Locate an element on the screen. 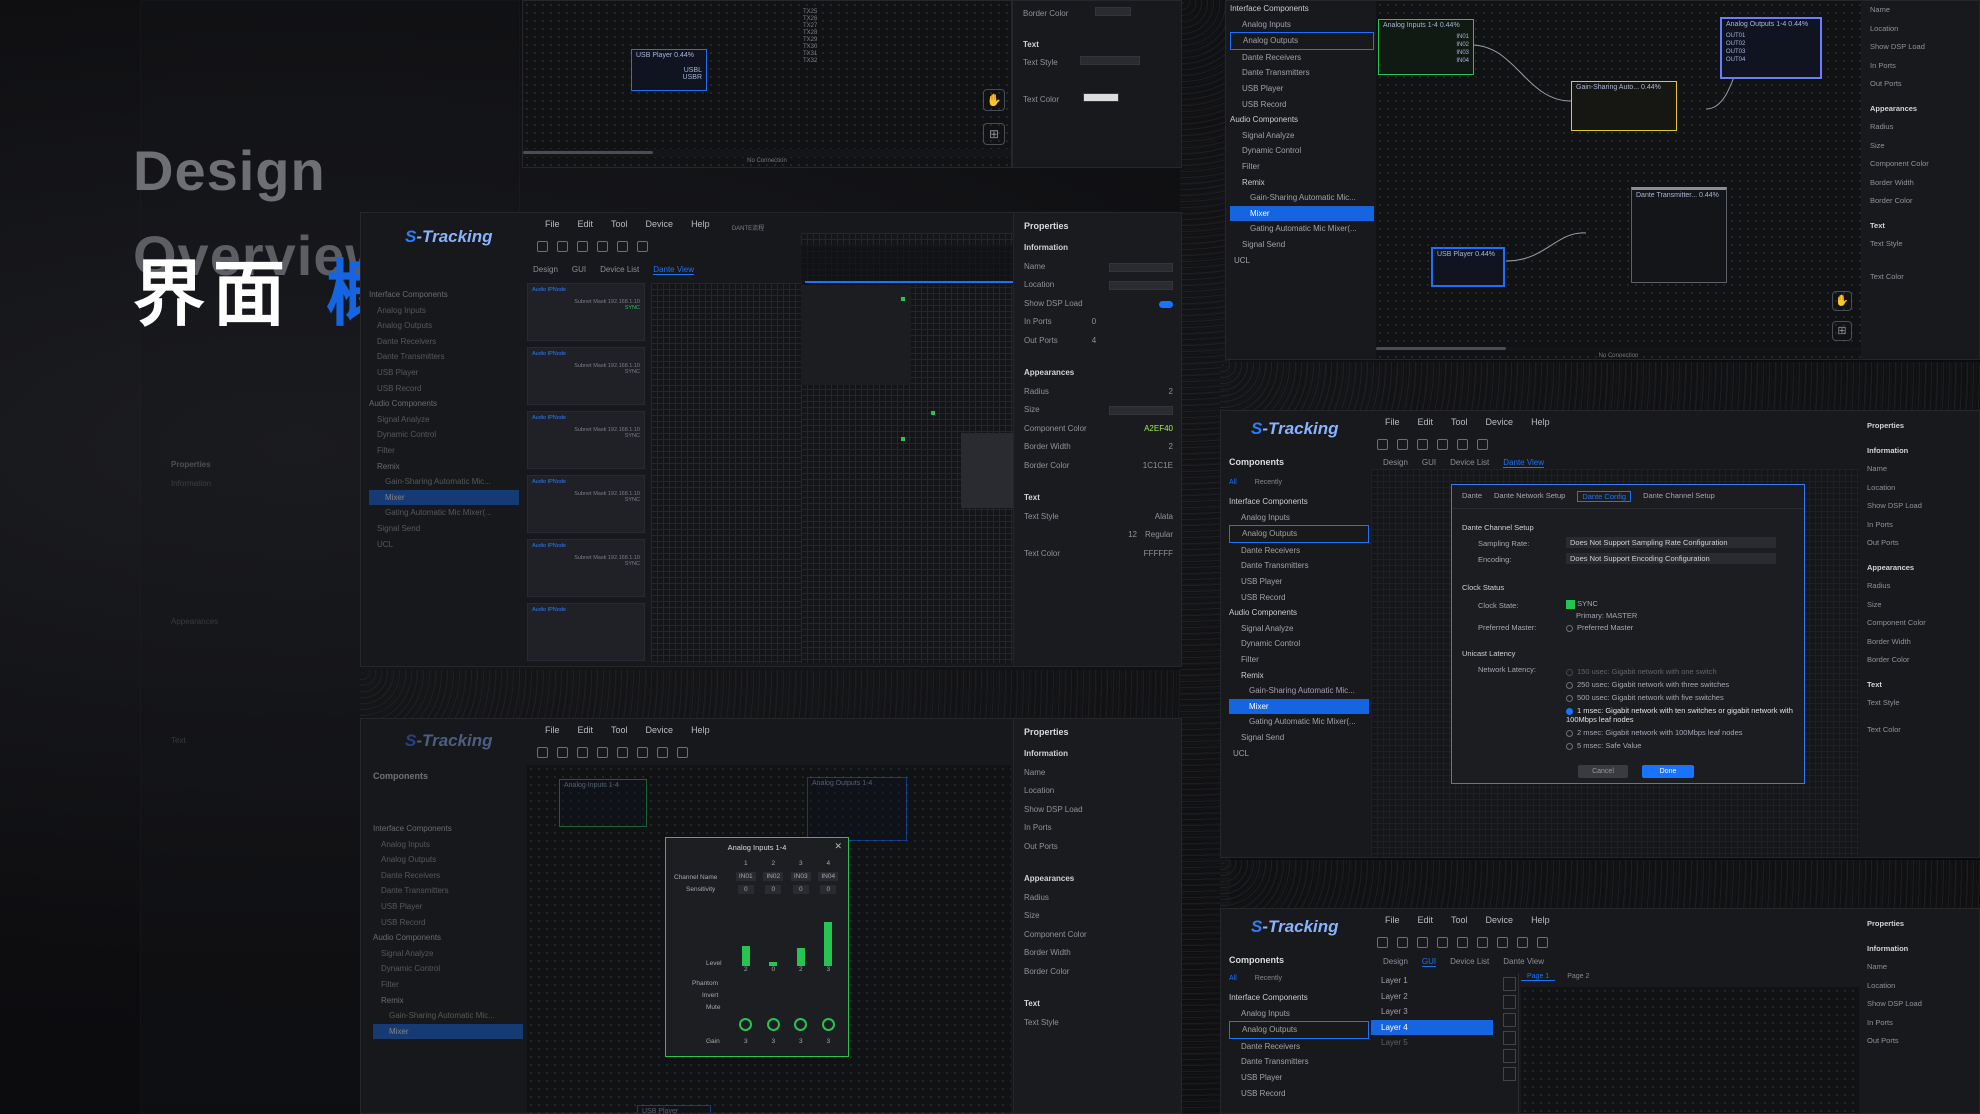  value: FFFFFF is located at coordinates (1158, 554).